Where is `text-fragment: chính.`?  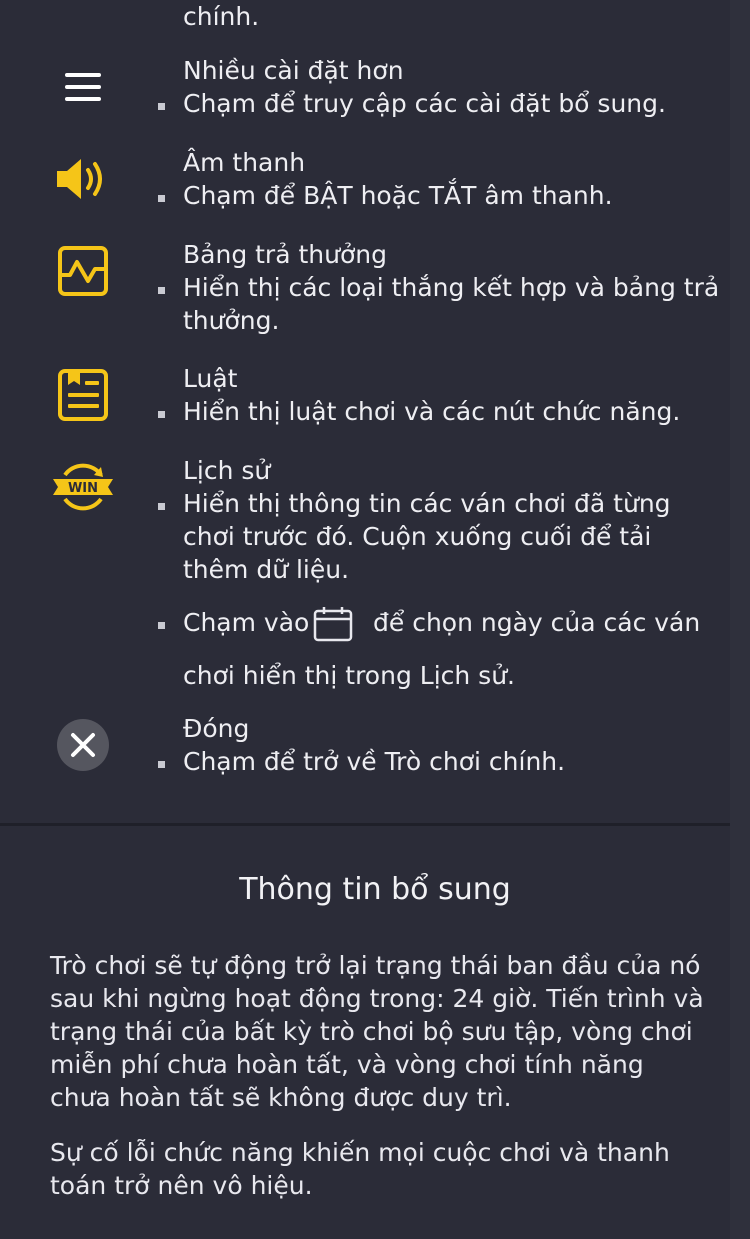
text-fragment: chính. is located at coordinates (453, 16).